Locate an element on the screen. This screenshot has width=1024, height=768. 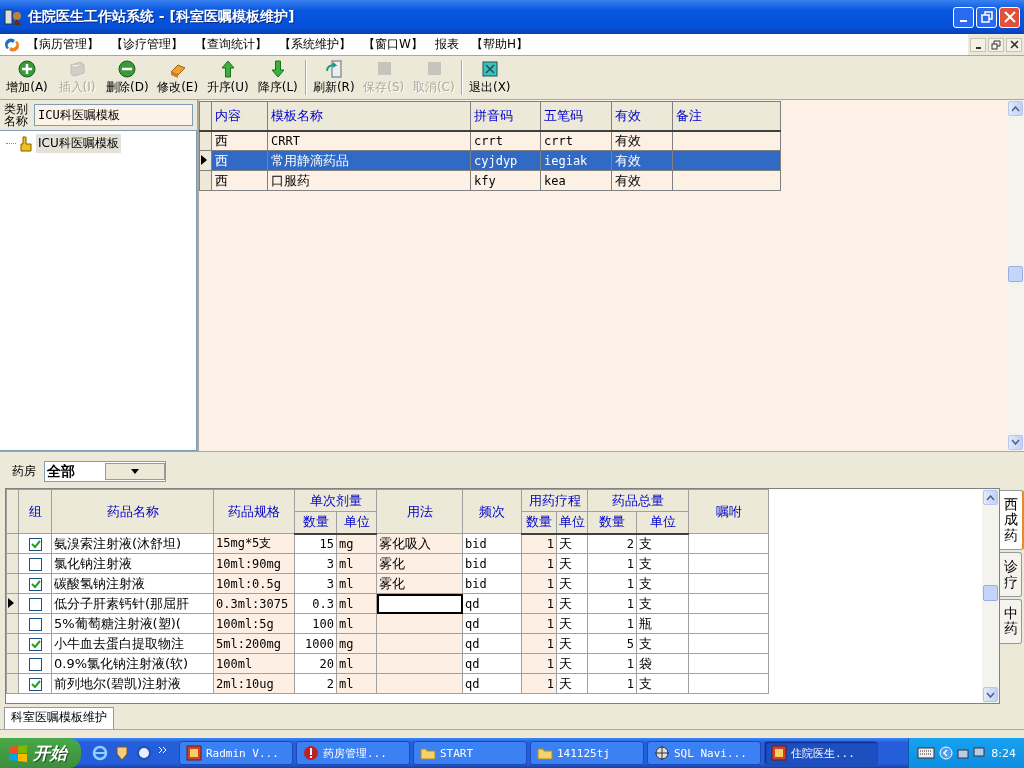
menu-item: 【诊疗管理】 is located at coordinates (147, 45).